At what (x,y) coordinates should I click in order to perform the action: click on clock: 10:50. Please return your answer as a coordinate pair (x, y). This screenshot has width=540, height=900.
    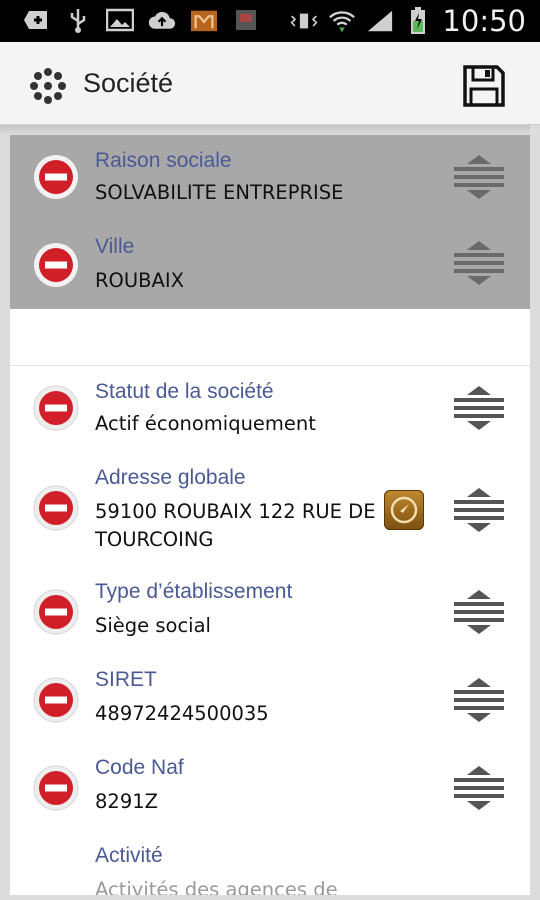
    Looking at the image, I should click on (484, 21).